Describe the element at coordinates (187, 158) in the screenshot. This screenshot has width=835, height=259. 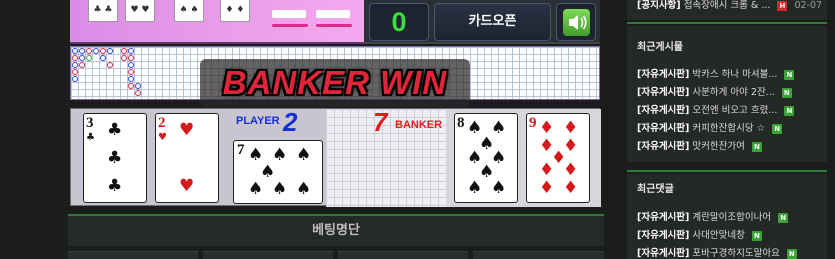
I see `player-card-2: 2 ♥ ♥ ♥` at that location.